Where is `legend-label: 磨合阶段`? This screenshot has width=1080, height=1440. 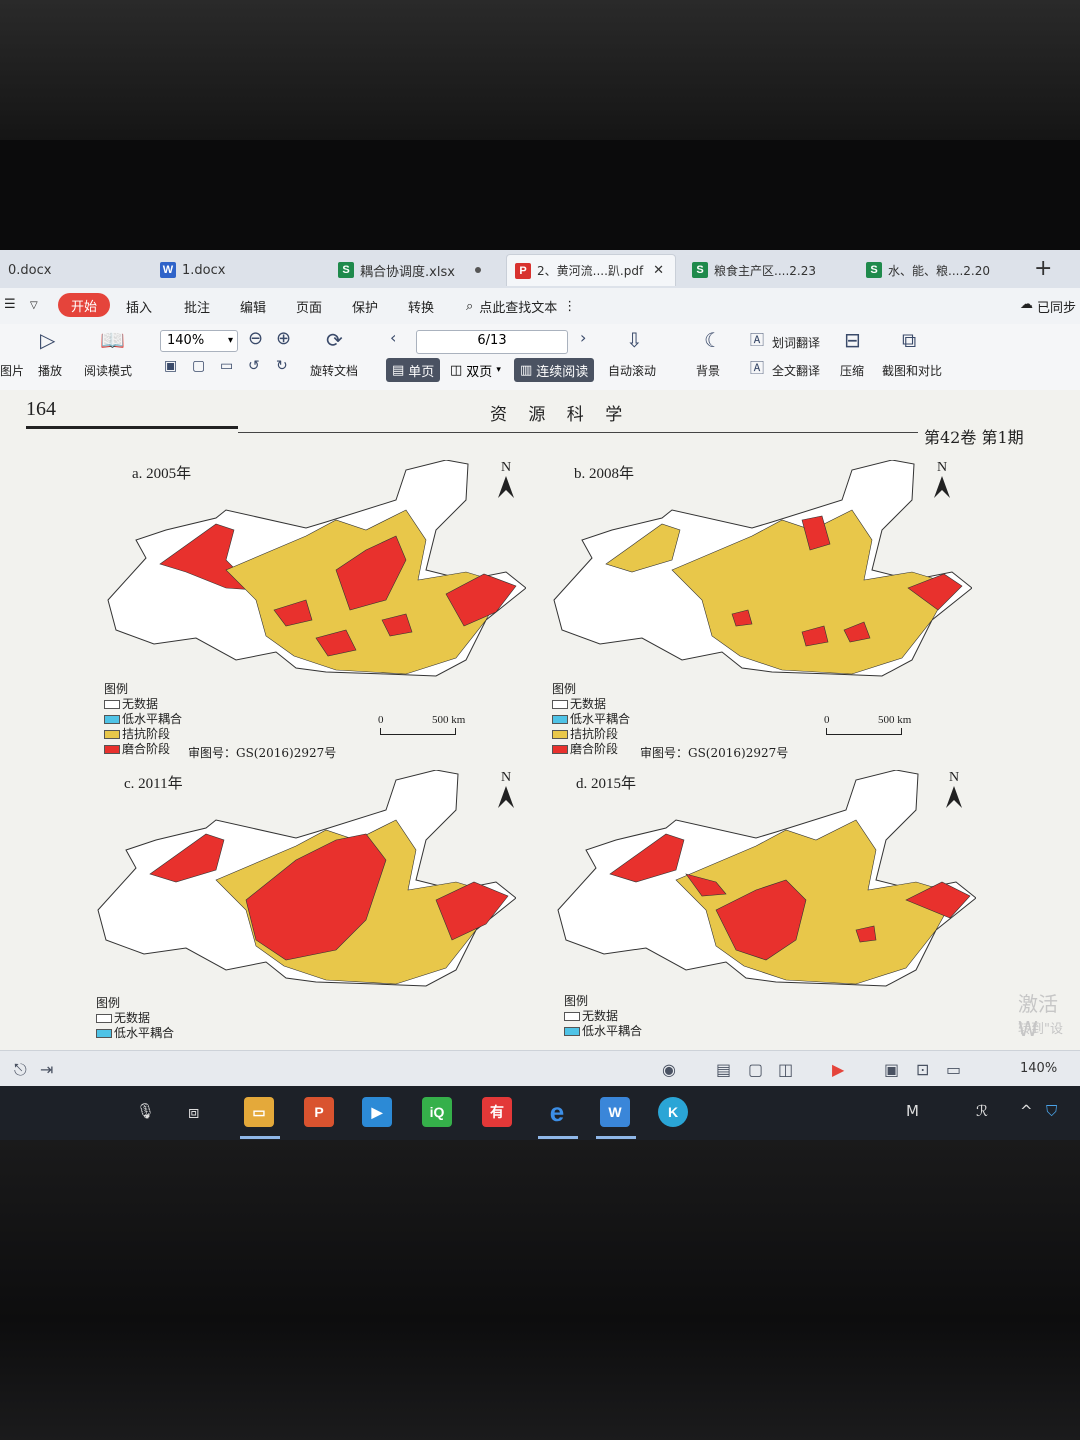 legend-label: 磨合阶段 is located at coordinates (146, 749).